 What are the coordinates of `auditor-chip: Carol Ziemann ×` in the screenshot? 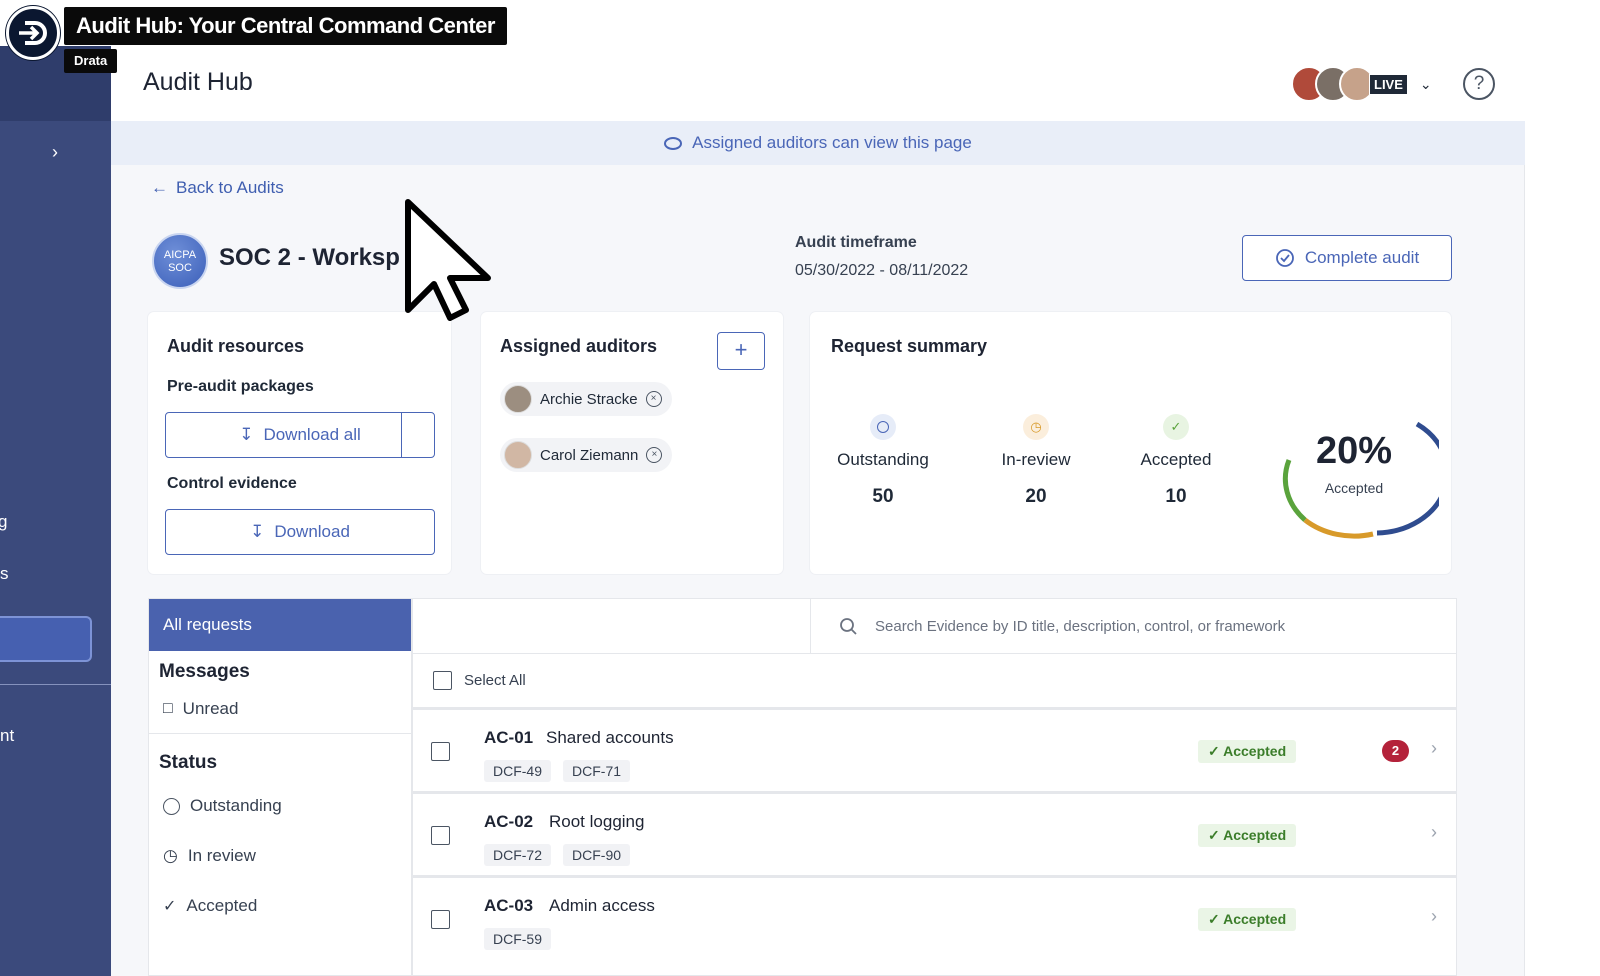 It's located at (586, 455).